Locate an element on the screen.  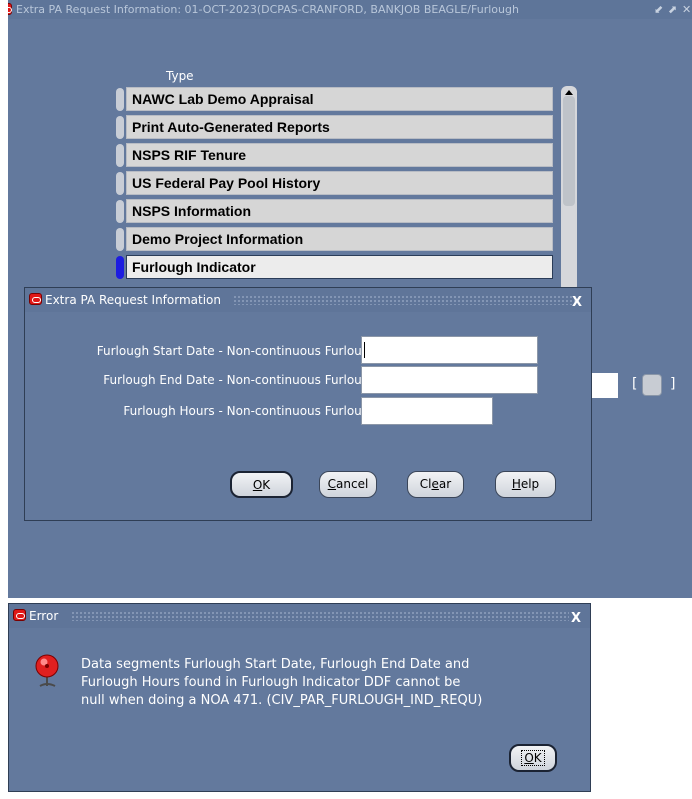
error-ok-button: OK is located at coordinates (533, 758).